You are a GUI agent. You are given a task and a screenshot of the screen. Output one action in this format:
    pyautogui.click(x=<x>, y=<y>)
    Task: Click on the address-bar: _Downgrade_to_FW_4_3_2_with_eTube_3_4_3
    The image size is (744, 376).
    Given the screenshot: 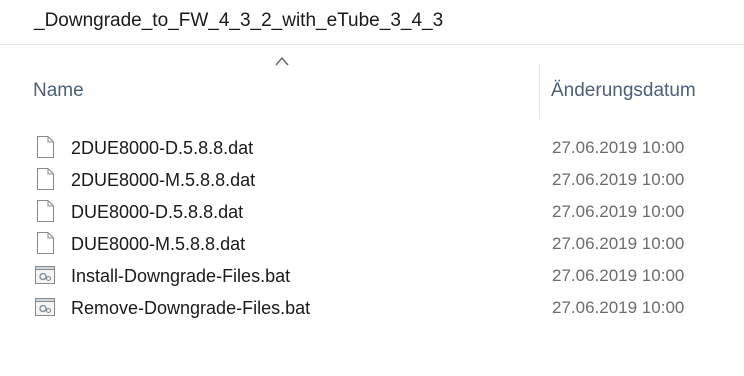 What is the action you would take?
    pyautogui.click(x=372, y=22)
    